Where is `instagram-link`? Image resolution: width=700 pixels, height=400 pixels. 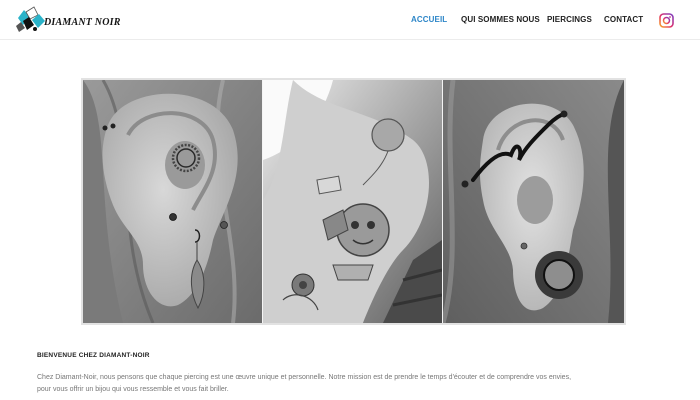
instagram-link is located at coordinates (666, 20).